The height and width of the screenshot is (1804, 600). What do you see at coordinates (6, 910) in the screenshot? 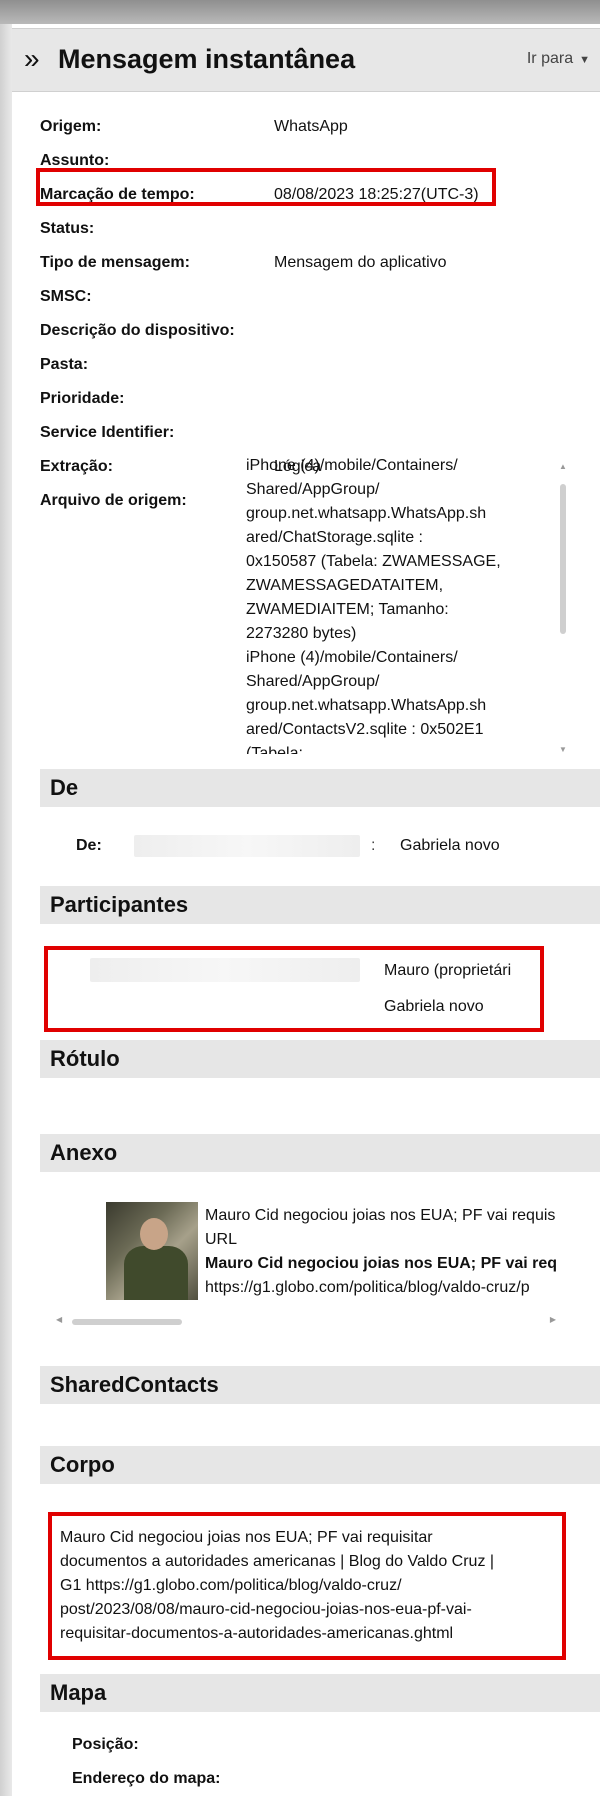
I see `window-left-border` at bounding box center [6, 910].